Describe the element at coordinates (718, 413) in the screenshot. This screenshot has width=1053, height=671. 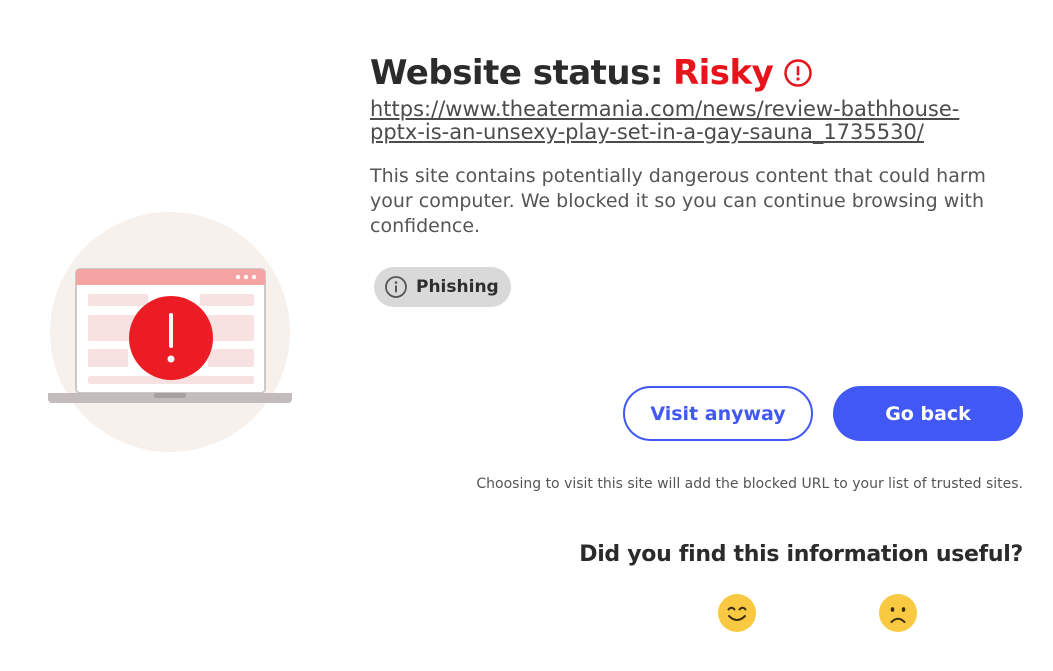
I see `visit-anyway-button: Visit anyway` at that location.